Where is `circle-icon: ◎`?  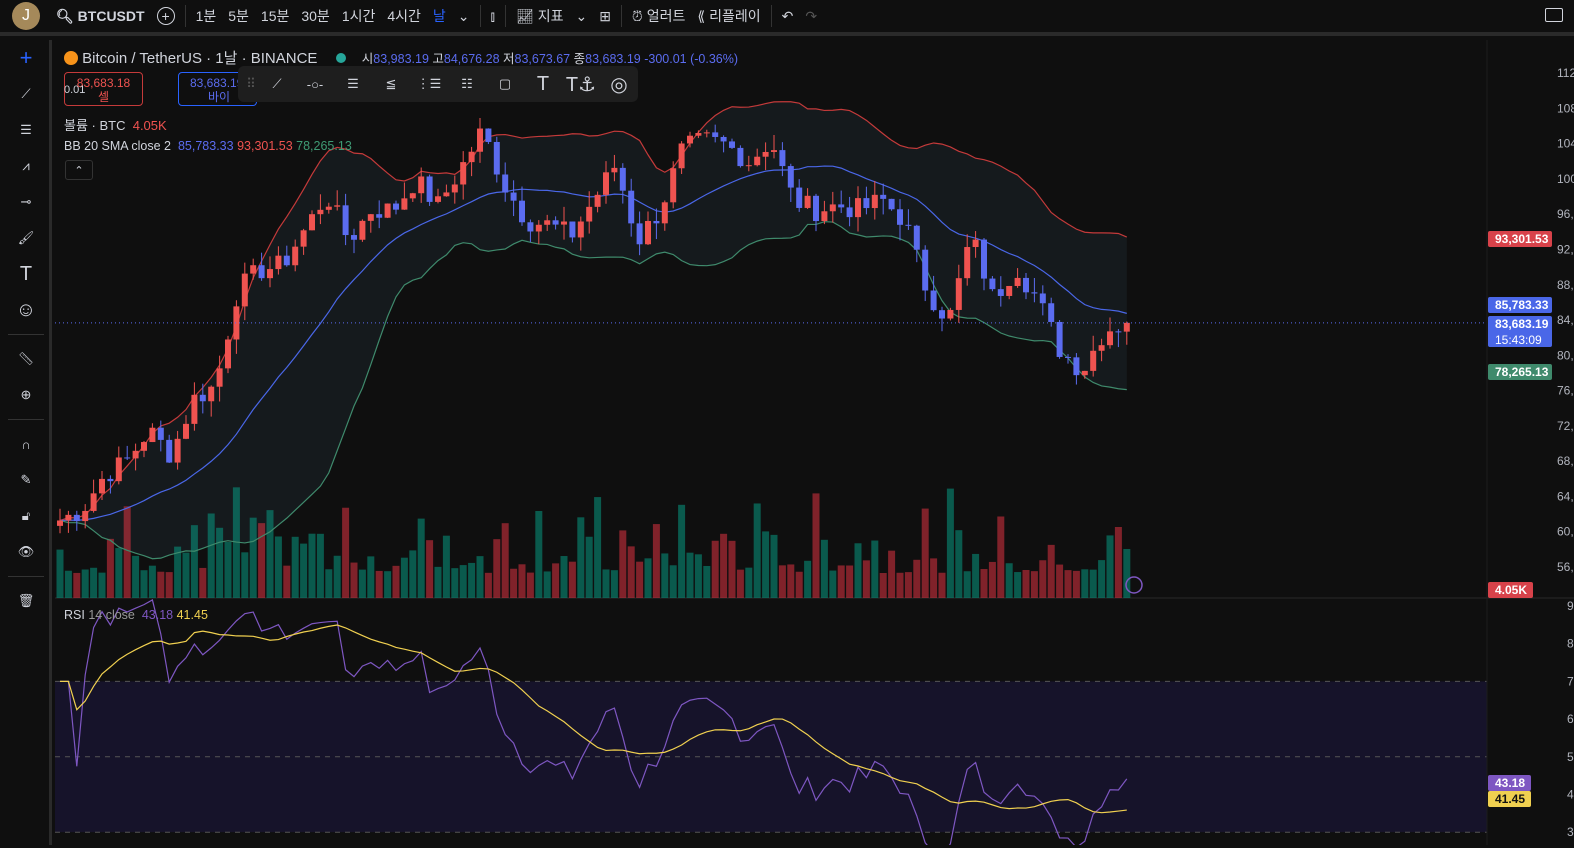 circle-icon: ◎ is located at coordinates (619, 84).